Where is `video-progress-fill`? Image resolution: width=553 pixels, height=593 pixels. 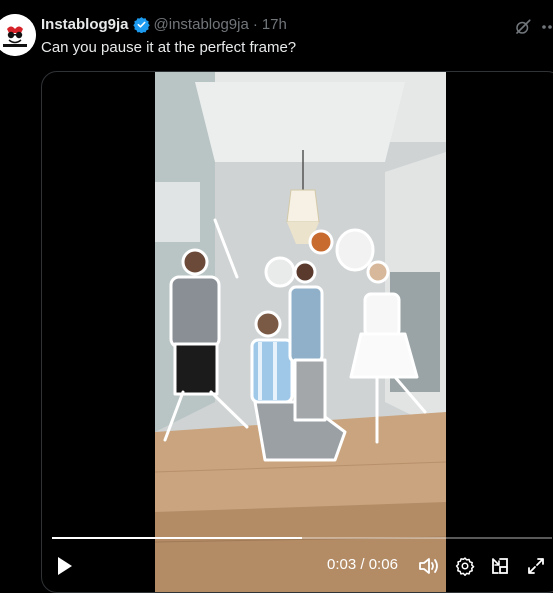
video-progress-fill is located at coordinates (177, 538).